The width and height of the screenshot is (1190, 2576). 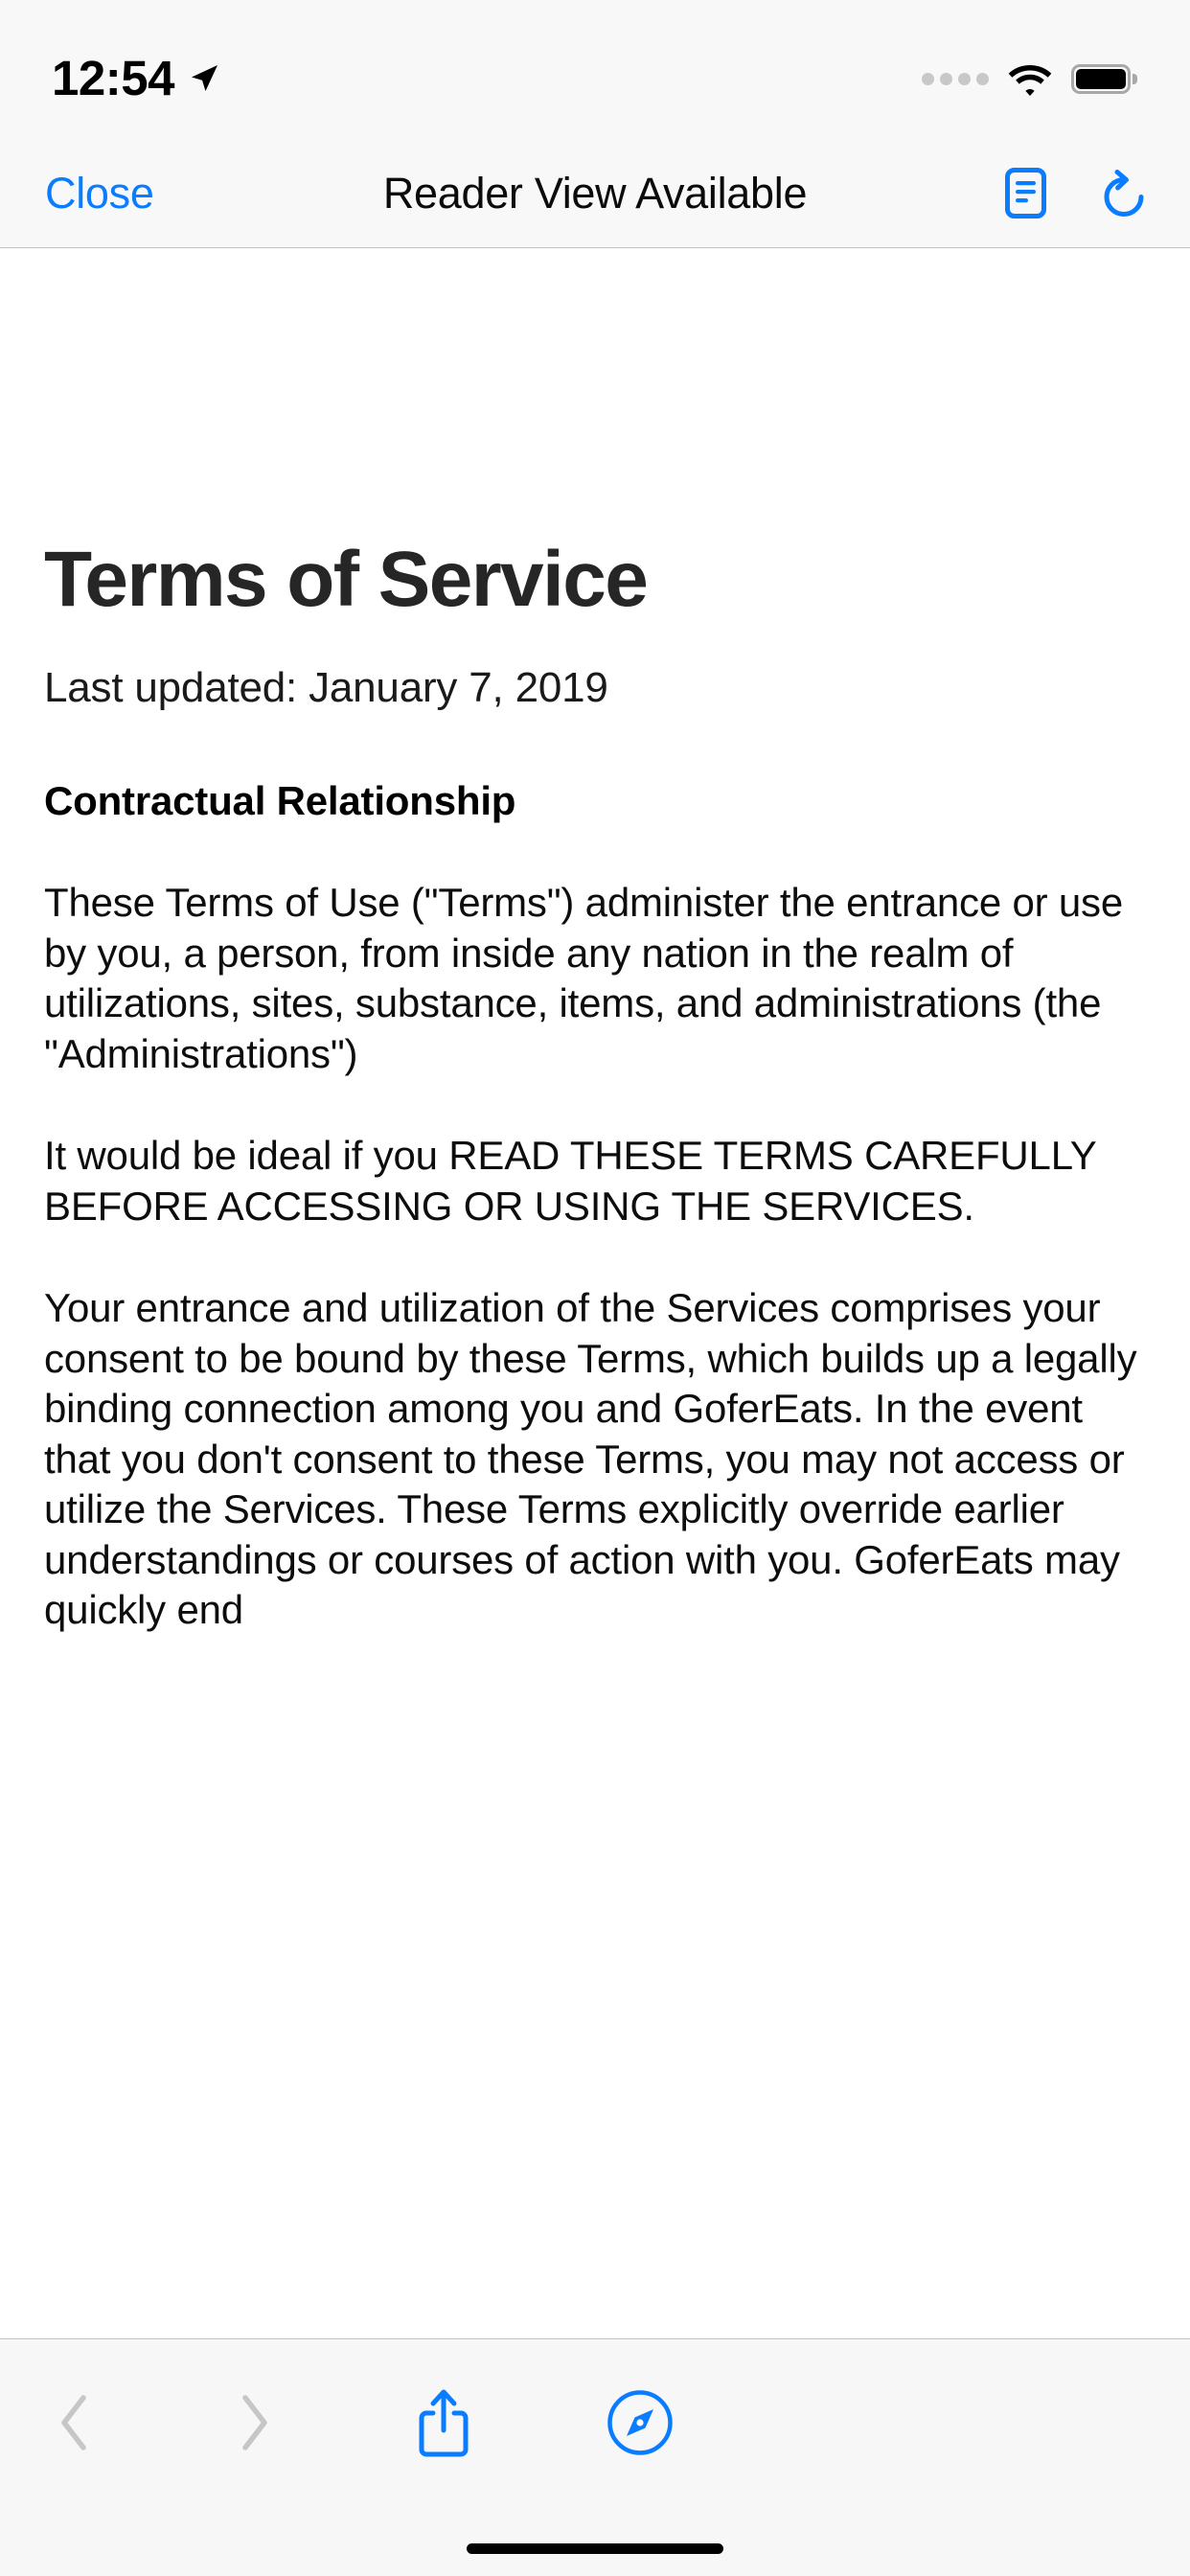 I want to click on wifi-icon, so click(x=1030, y=79).